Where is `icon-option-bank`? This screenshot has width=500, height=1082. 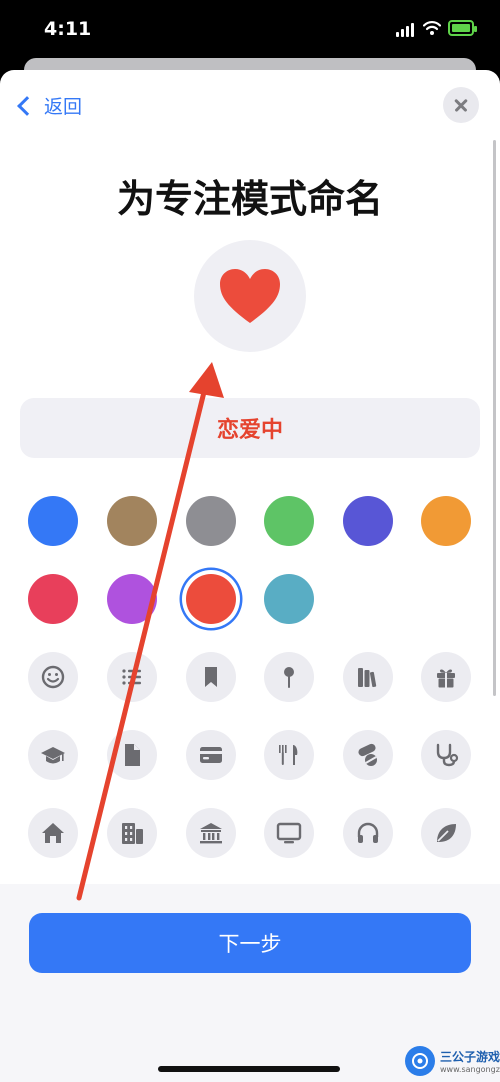 icon-option-bank is located at coordinates (211, 833).